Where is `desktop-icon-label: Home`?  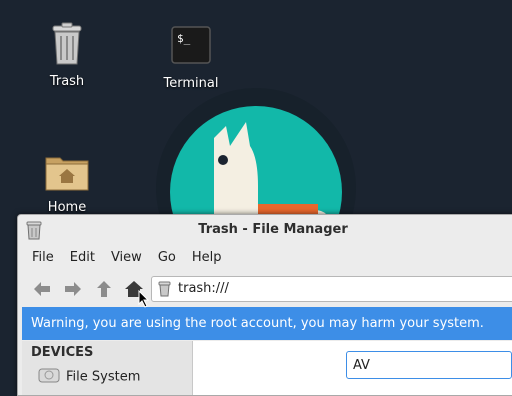
desktop-icon-label: Home is located at coordinates (67, 207).